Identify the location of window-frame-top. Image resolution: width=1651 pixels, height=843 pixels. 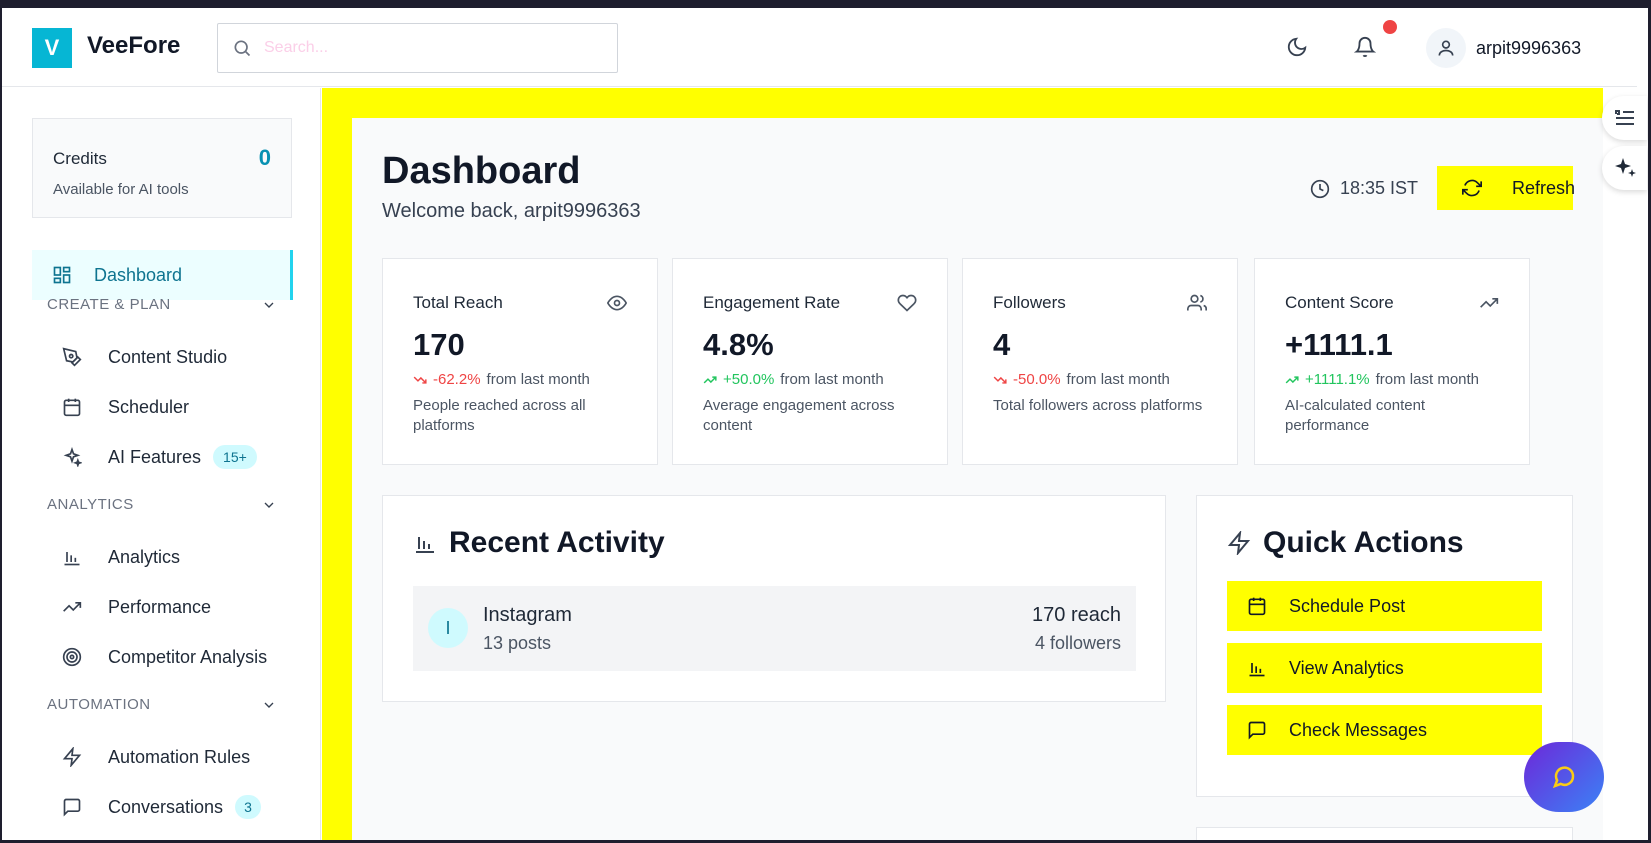
(825, 4).